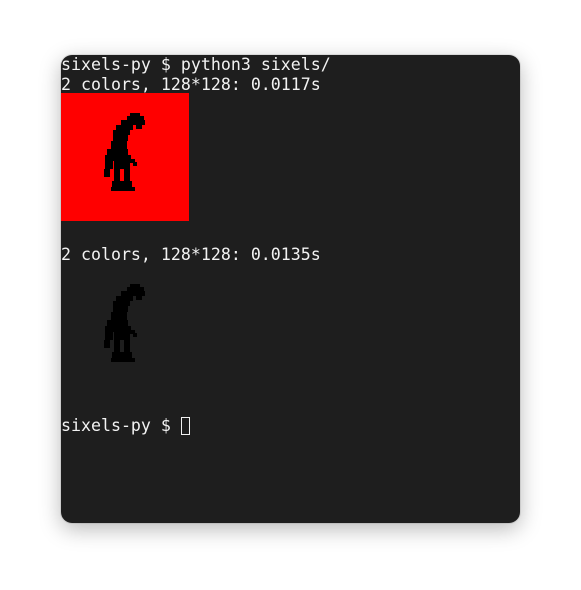 This screenshot has width=581, height=590. Describe the element at coordinates (191, 84) in the screenshot. I see `output-timing-line-1: 2 colors, 128*128: 0.0117s` at that location.